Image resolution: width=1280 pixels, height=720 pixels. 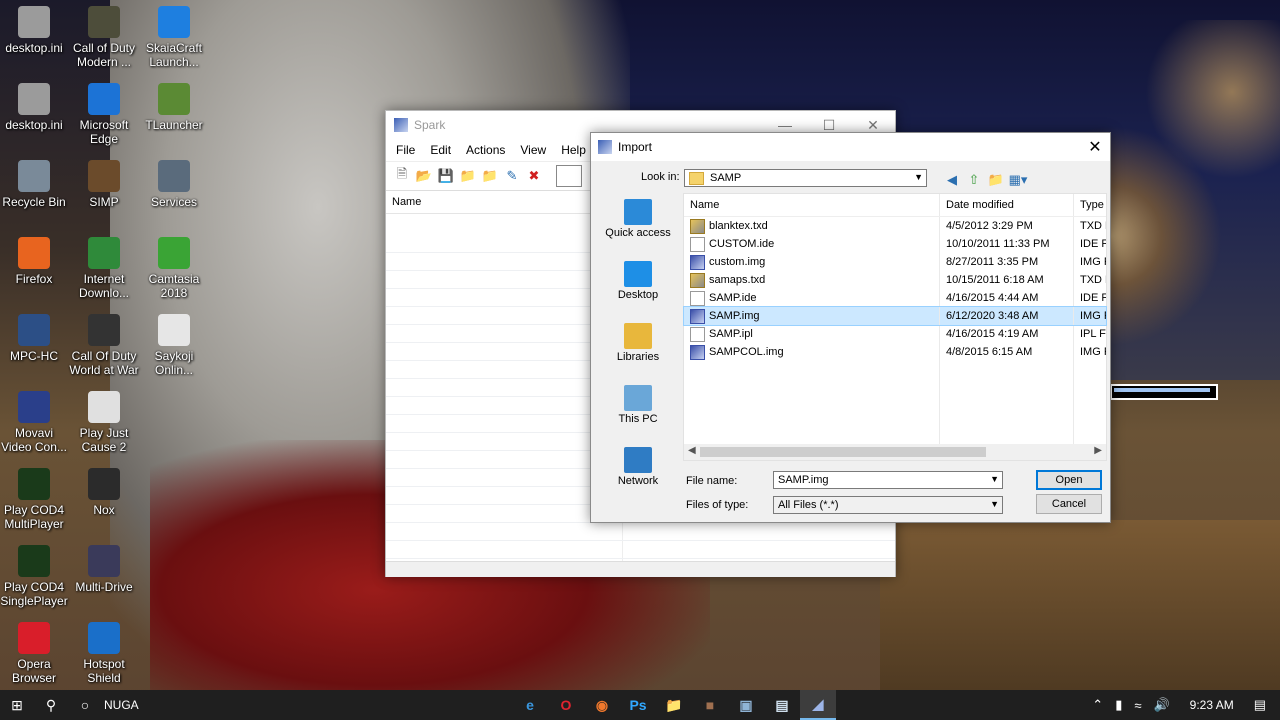 I want to click on volume-icon: 🔊, so click(x=1161, y=705).